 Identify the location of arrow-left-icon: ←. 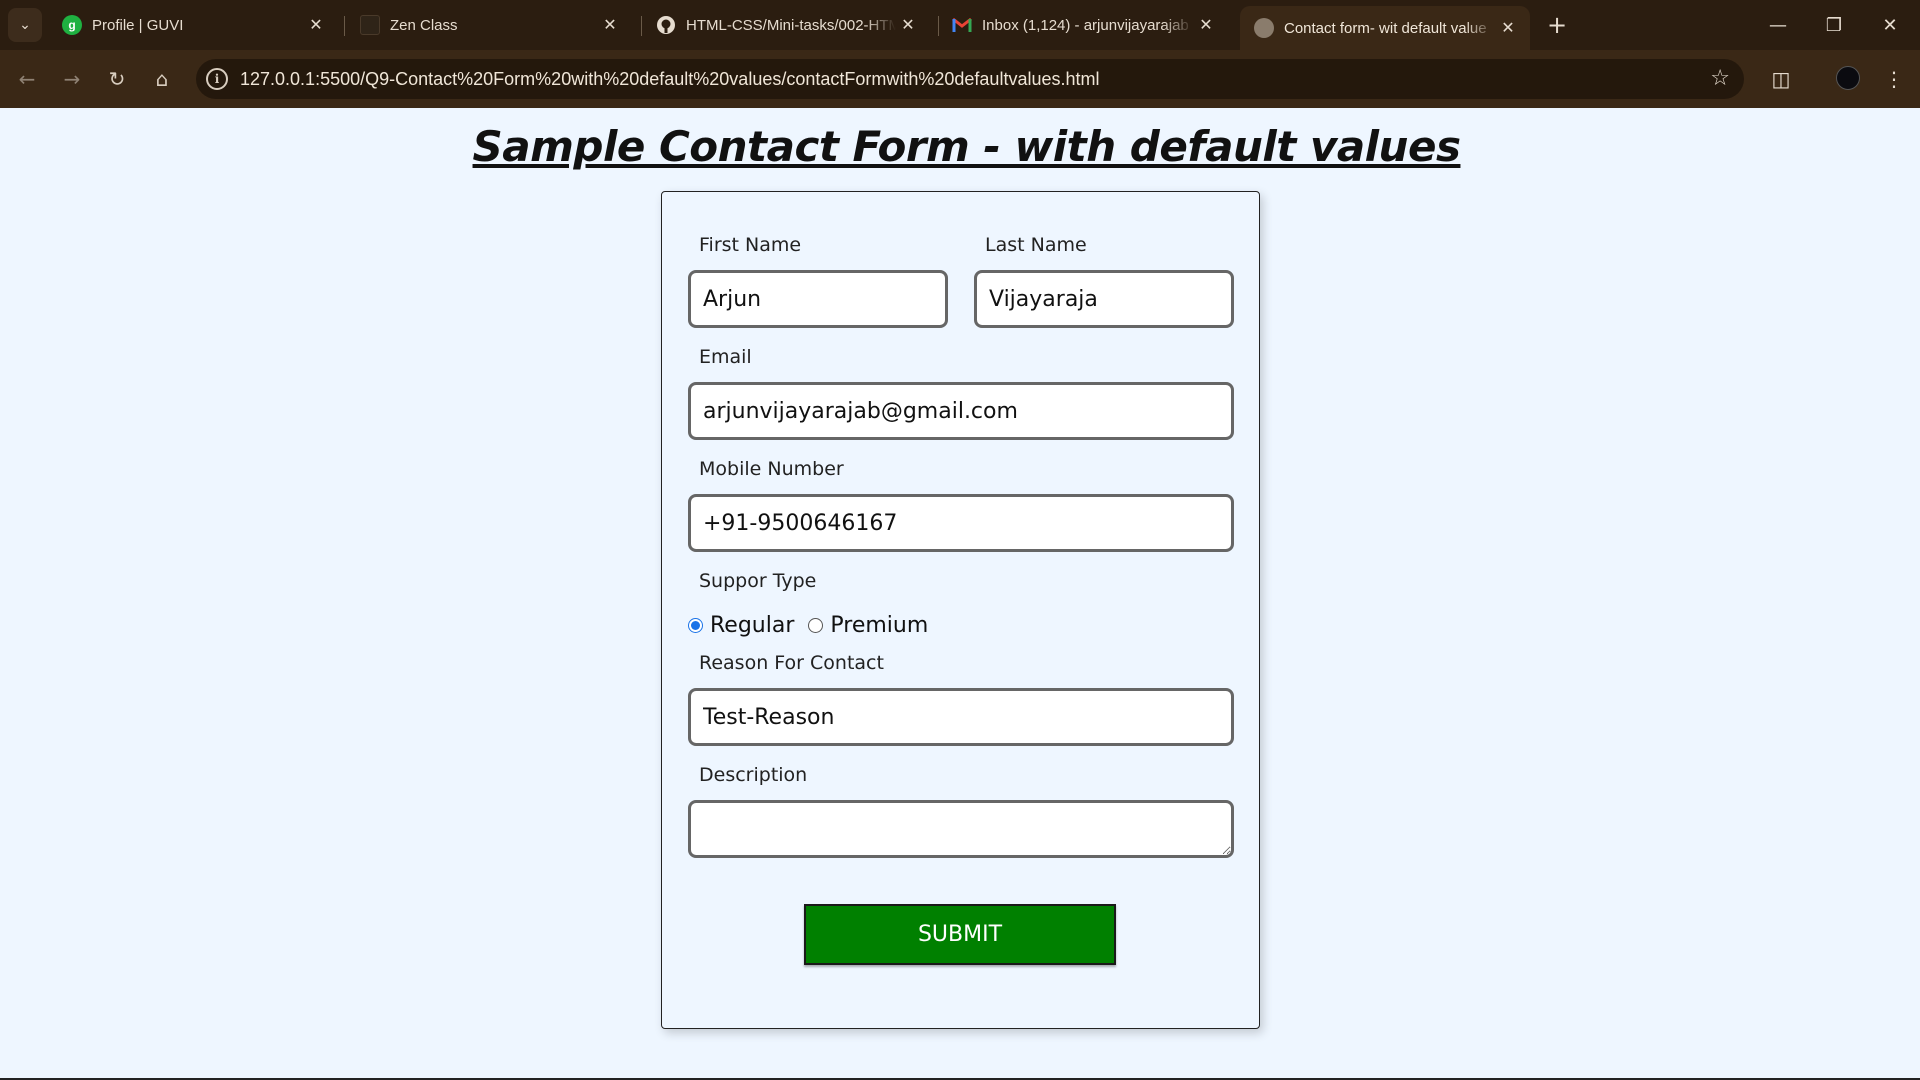
(27, 79).